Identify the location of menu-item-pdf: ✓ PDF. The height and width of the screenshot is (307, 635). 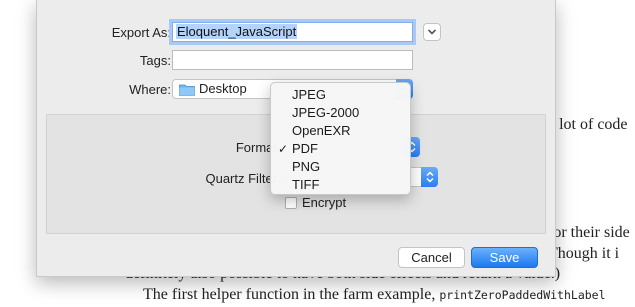
(340, 149).